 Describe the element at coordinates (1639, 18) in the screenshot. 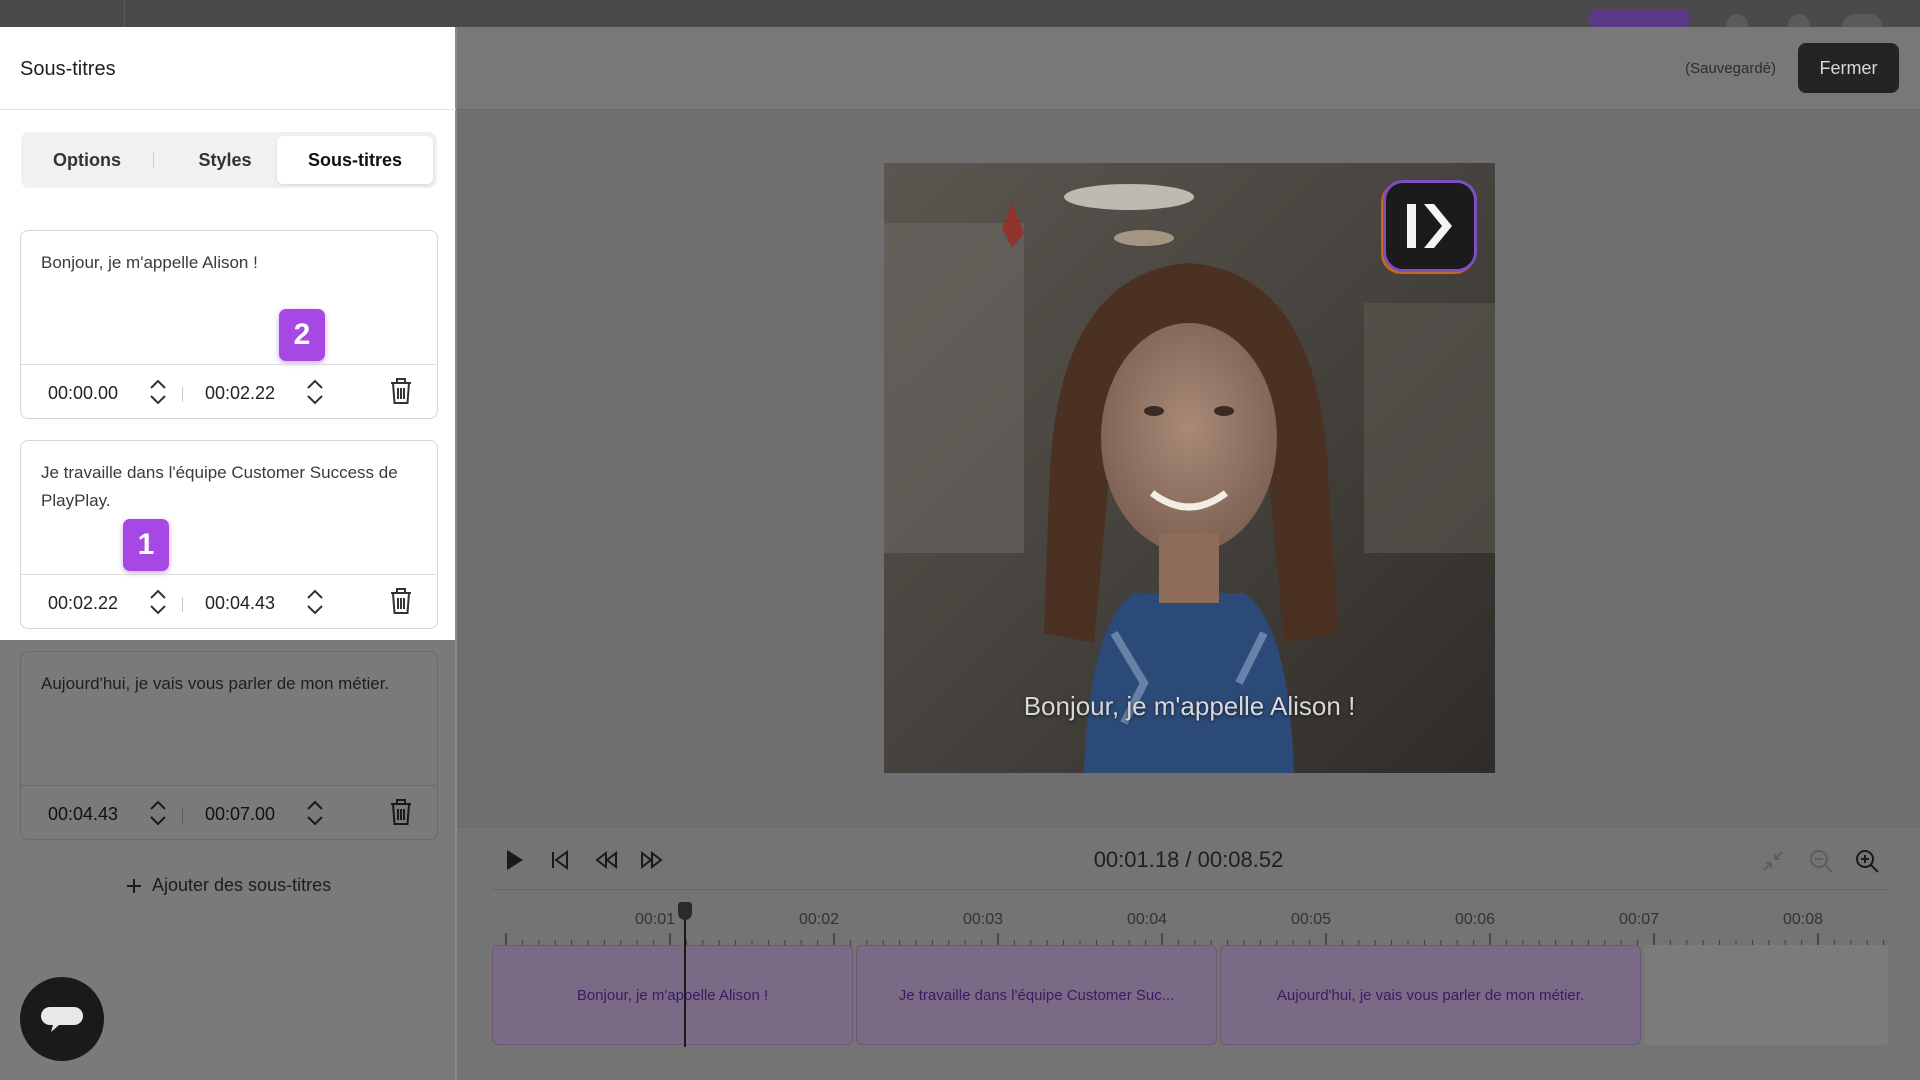

I see `top-bar-action-button` at that location.